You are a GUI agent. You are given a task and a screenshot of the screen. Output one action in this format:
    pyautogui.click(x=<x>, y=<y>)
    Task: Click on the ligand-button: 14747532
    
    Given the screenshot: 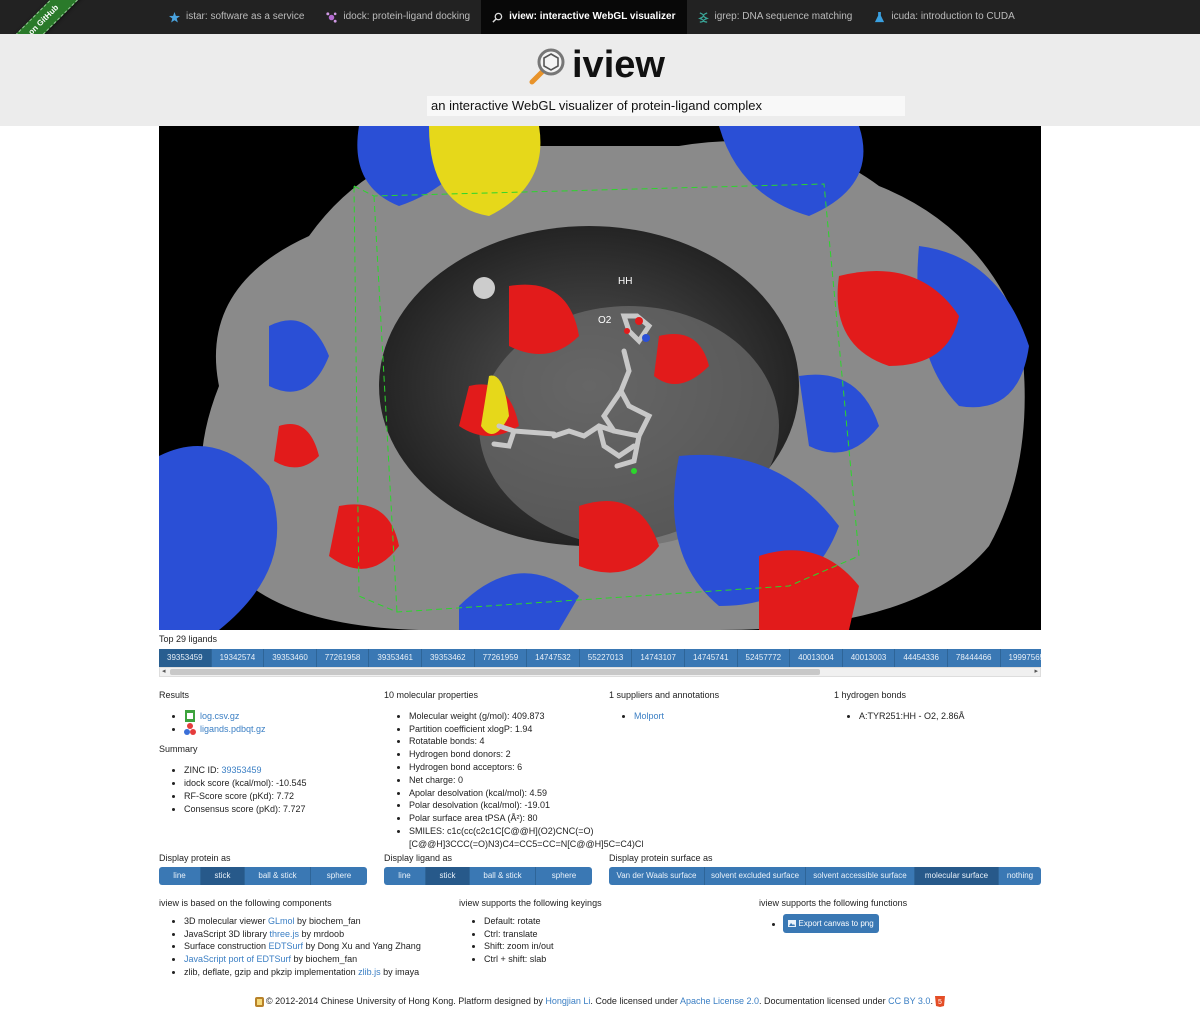 What is the action you would take?
    pyautogui.click(x=553, y=658)
    